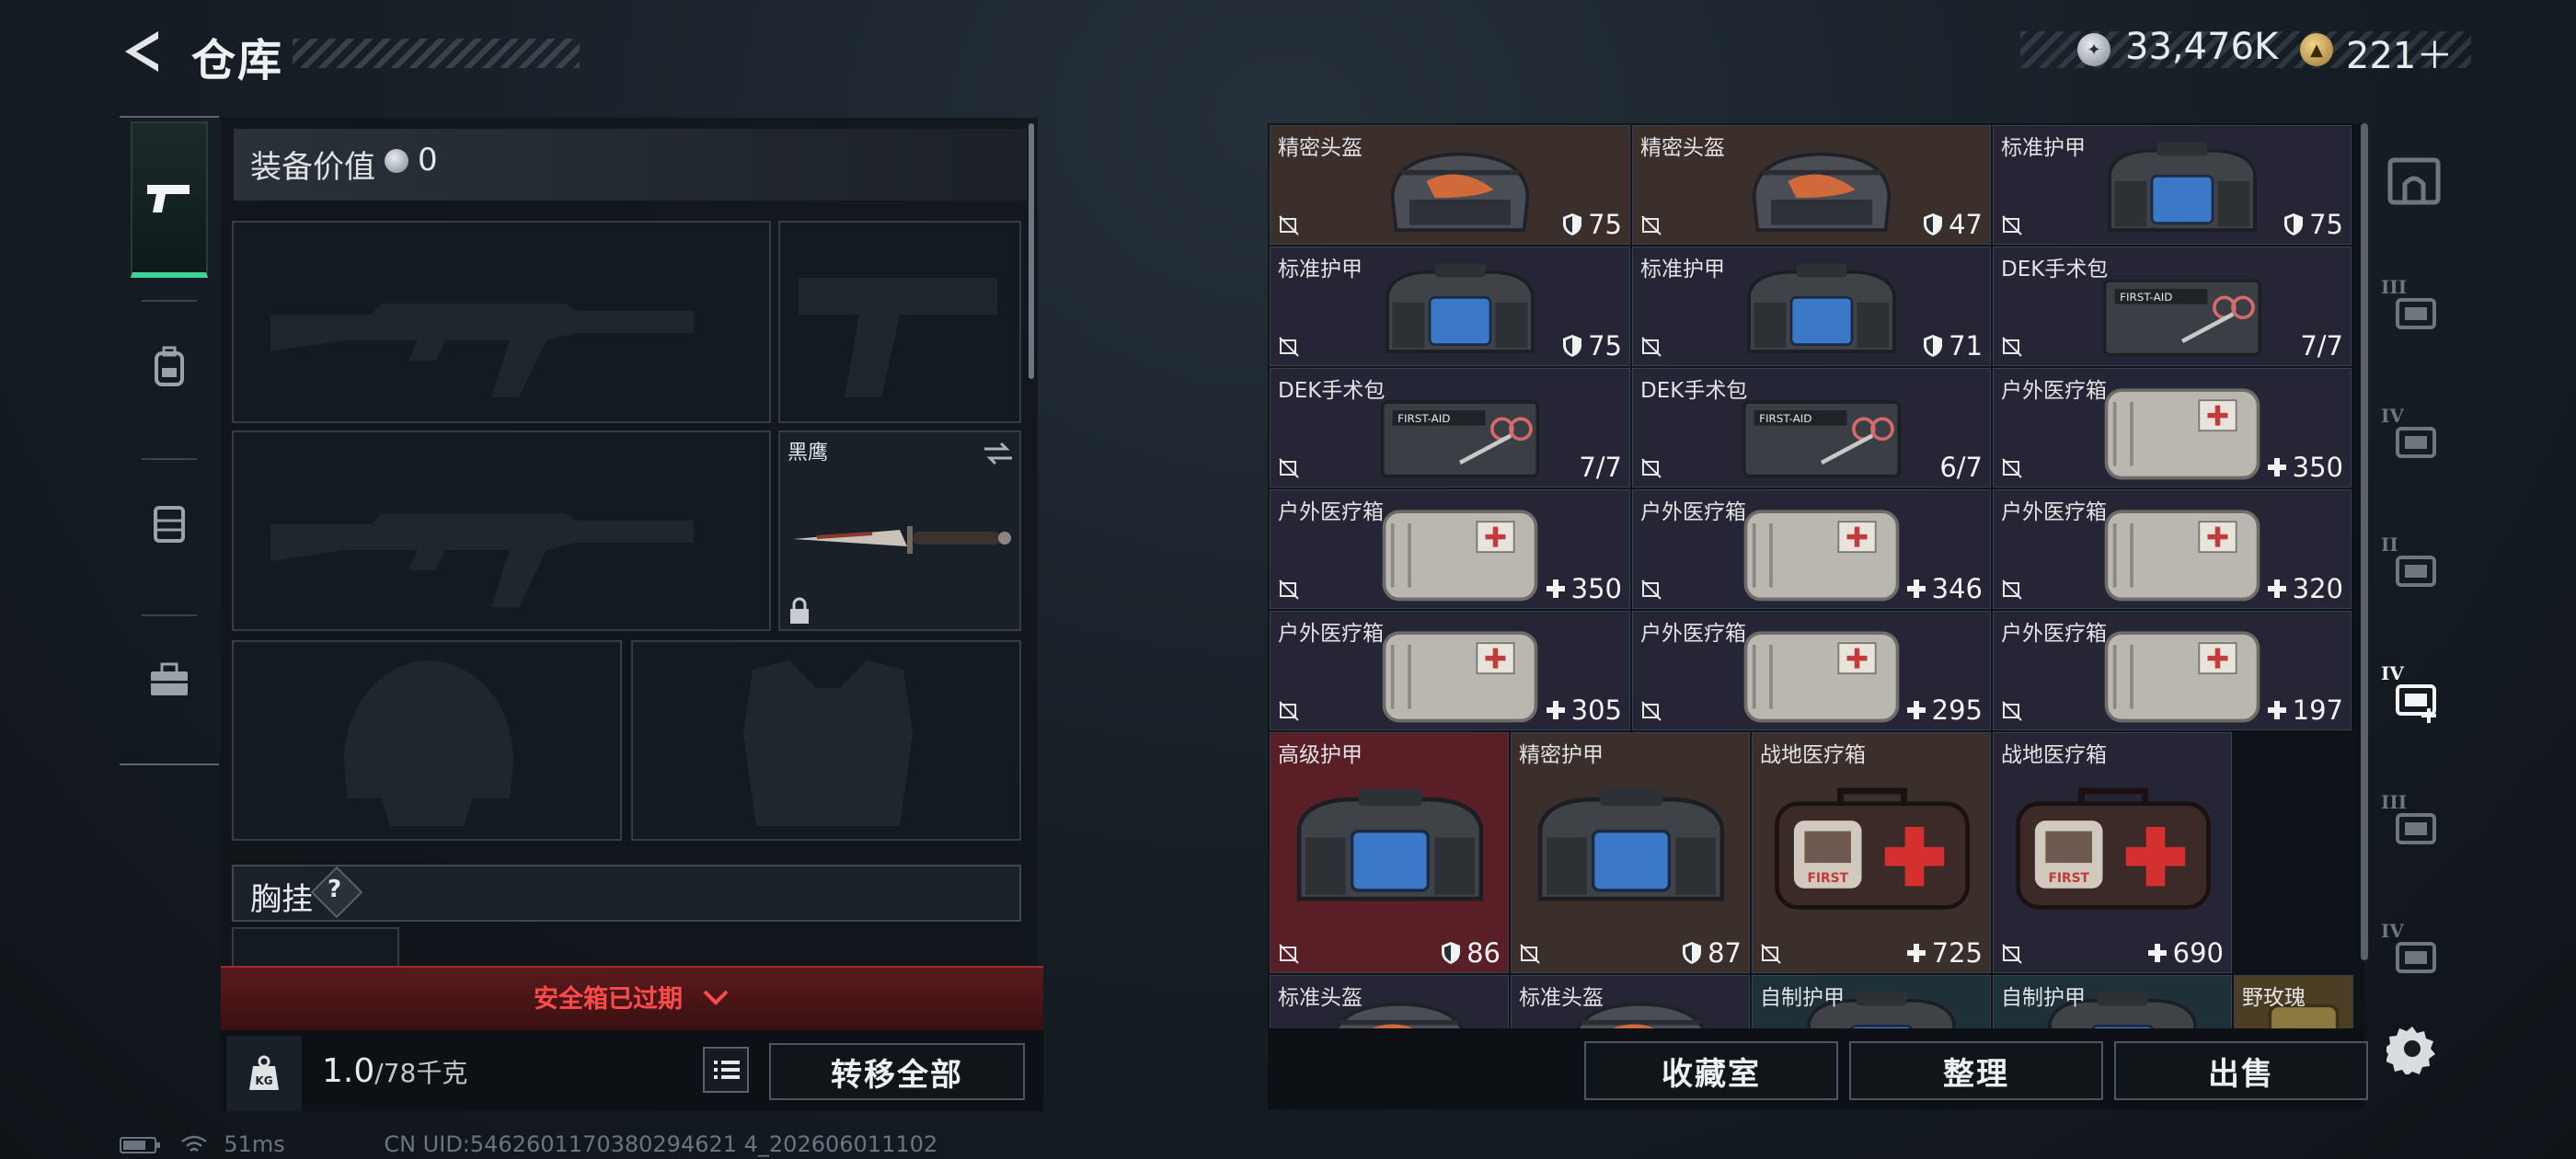 Image resolution: width=2576 pixels, height=1159 pixels. I want to click on safebox-expired-text: 安全箱已过期, so click(608, 999).